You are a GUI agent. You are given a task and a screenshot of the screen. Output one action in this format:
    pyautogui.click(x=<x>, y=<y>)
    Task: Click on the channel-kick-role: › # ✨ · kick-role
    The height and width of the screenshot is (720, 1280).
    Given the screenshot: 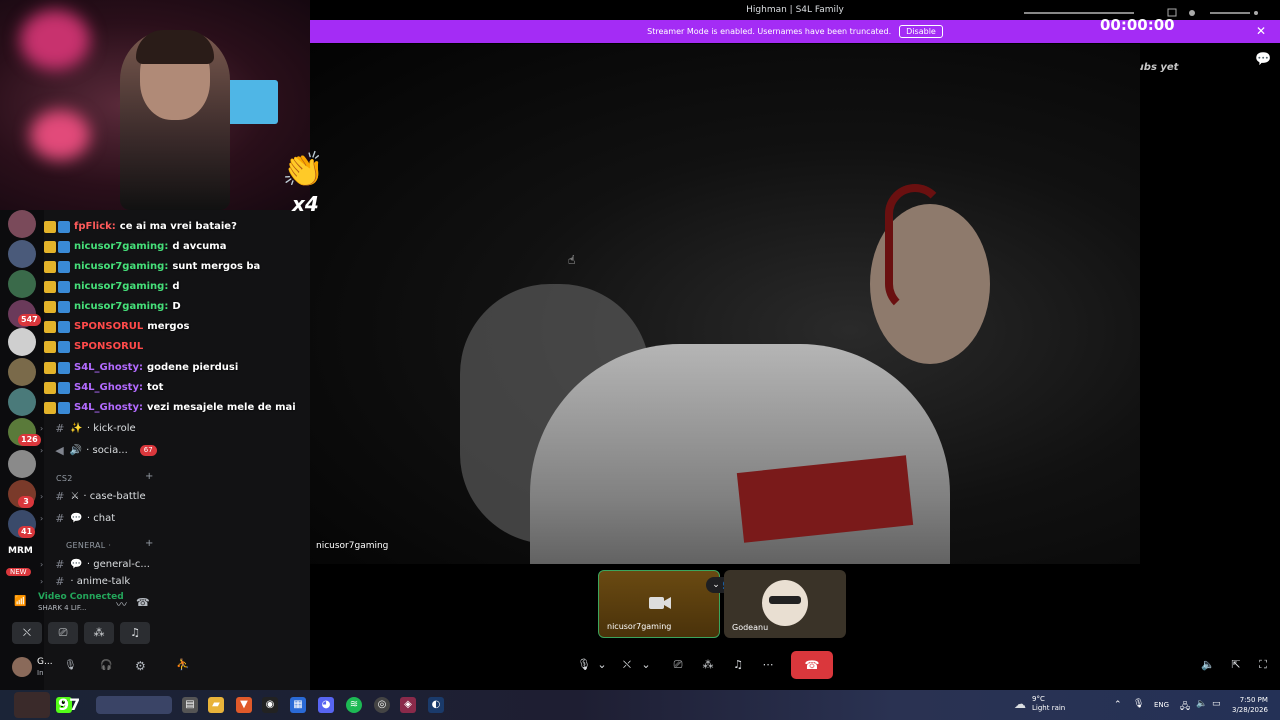 What is the action you would take?
    pyautogui.click(x=88, y=428)
    